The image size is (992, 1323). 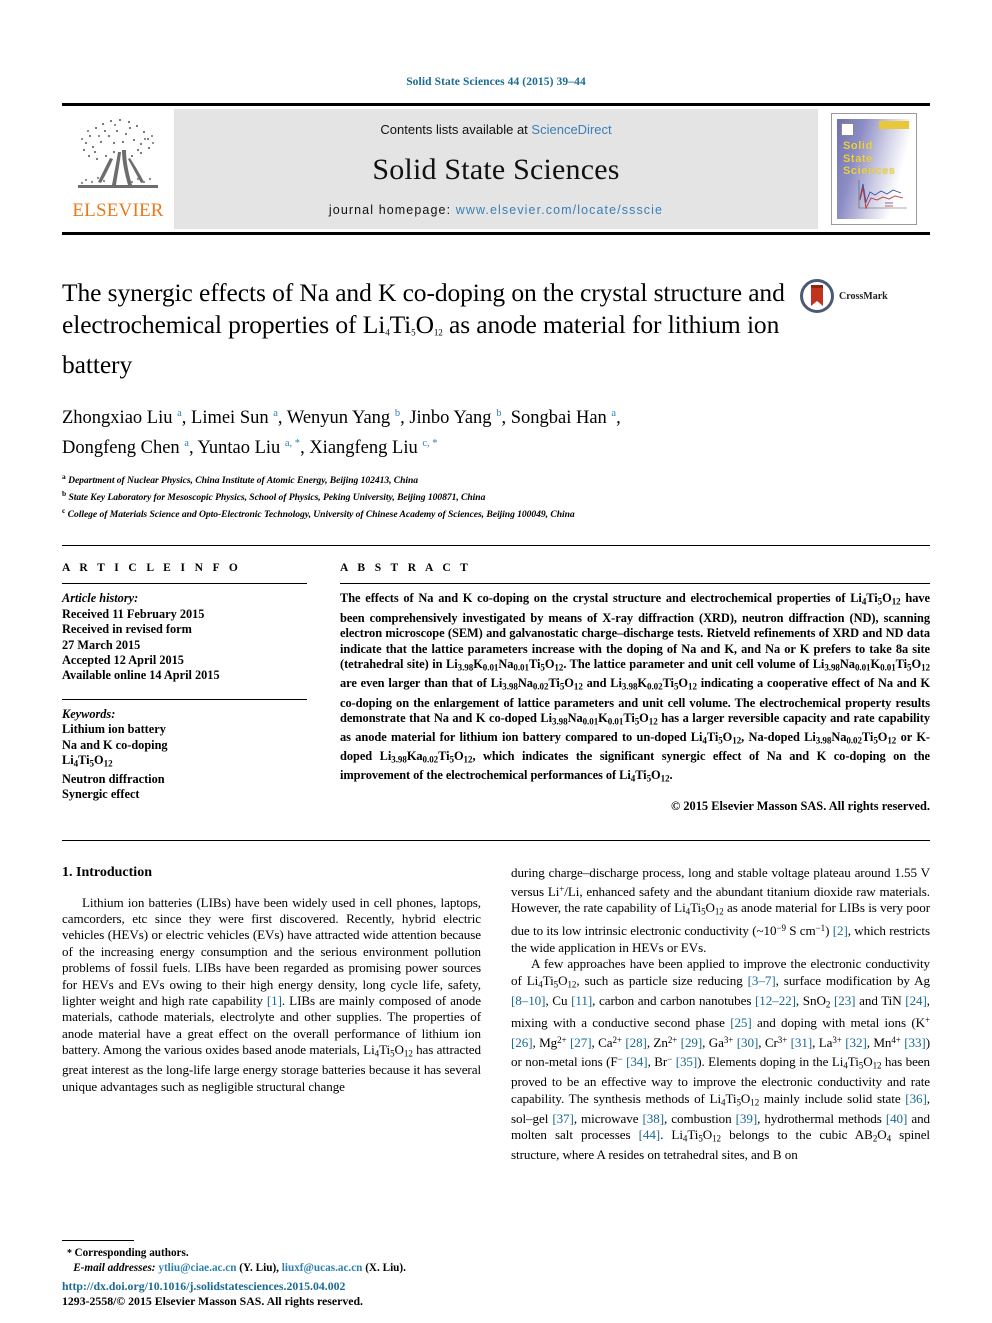 I want to click on citation-ref: [36], so click(x=916, y=1098).